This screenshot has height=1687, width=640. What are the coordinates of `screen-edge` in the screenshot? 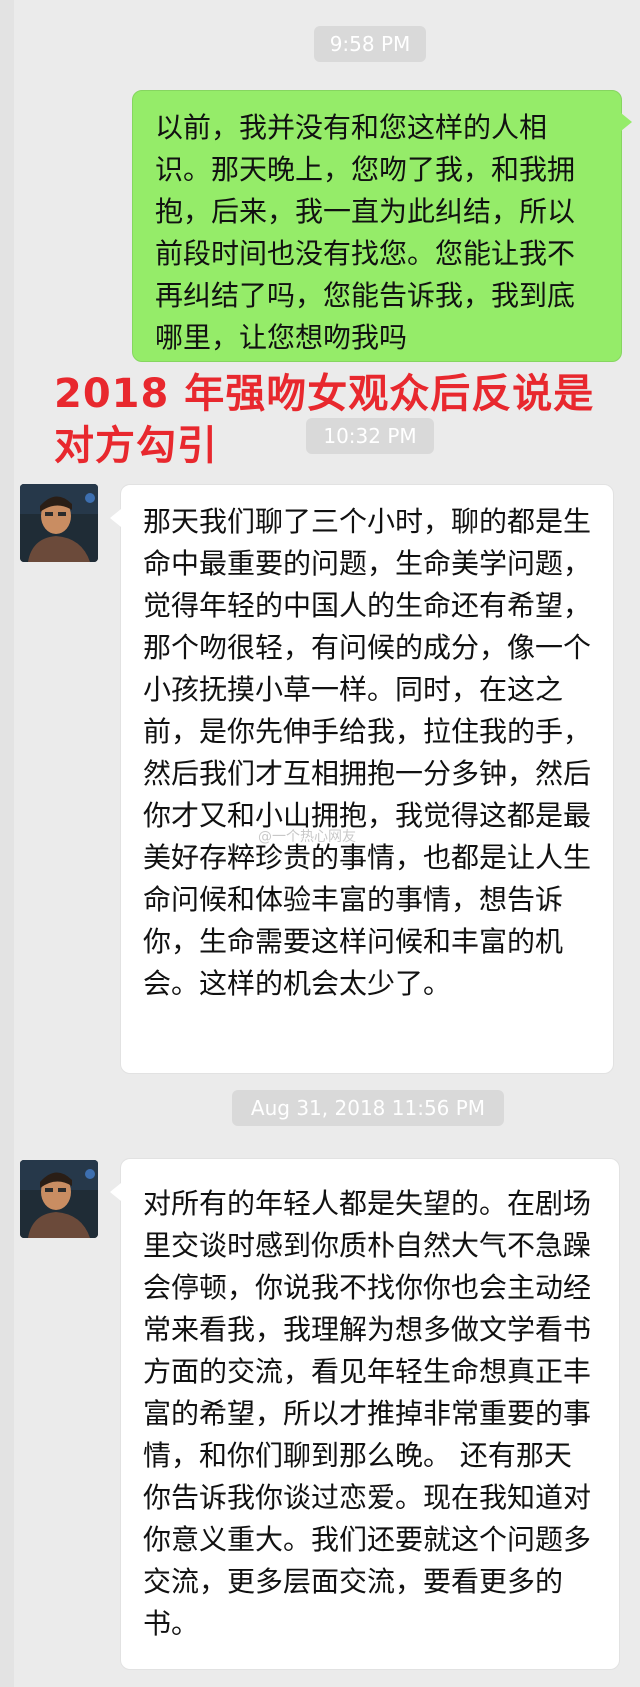 It's located at (7, 843).